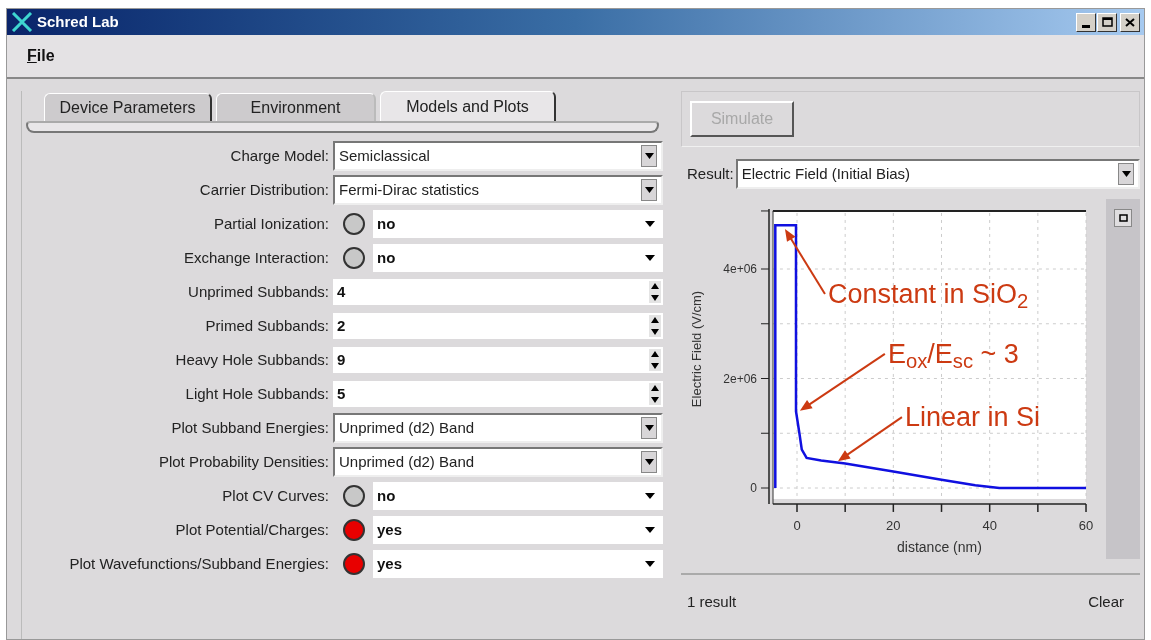 This screenshot has width=1151, height=640. I want to click on field-label: Plot CV Curves:, so click(275, 495).